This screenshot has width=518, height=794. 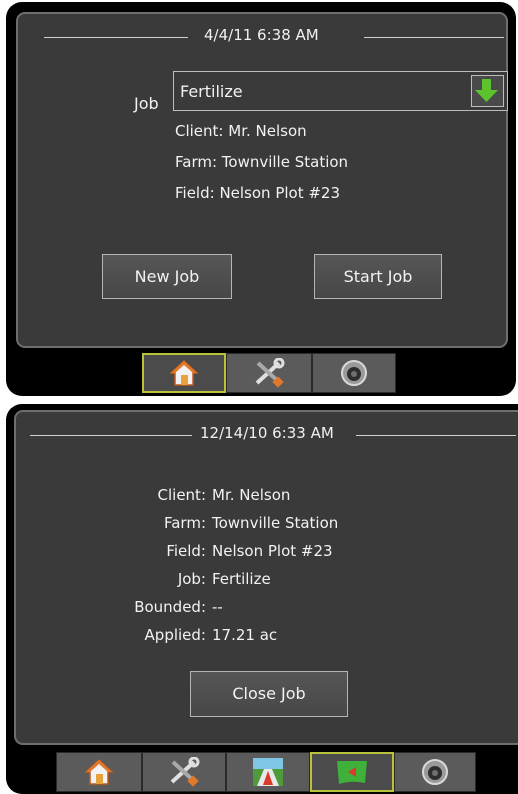 I want to click on job-select-value: Fertilize, so click(x=211, y=91).